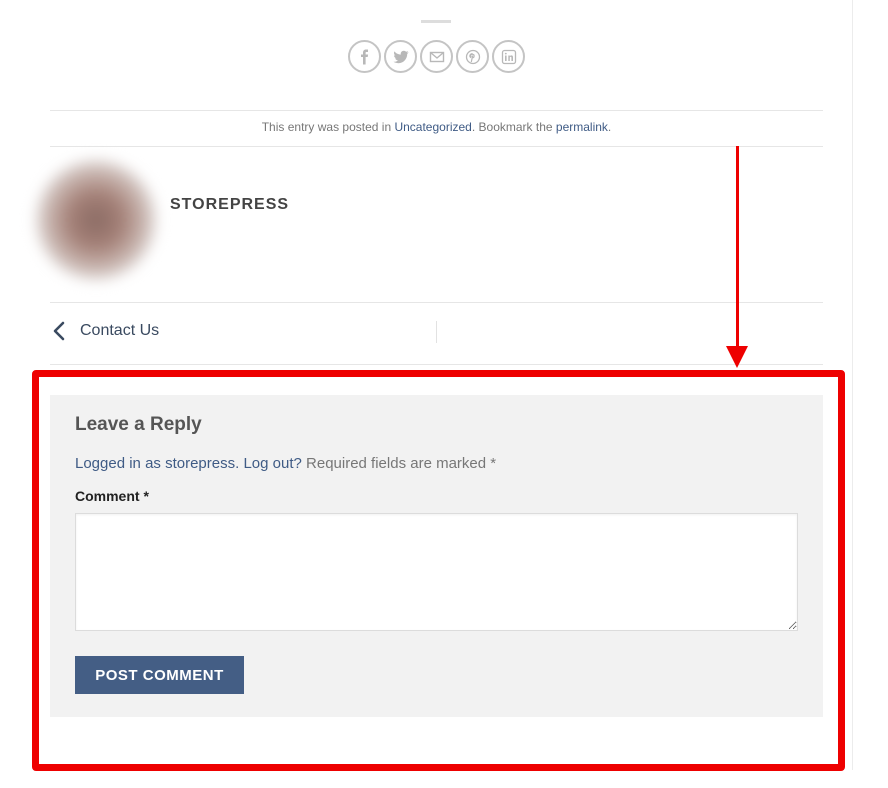  Describe the element at coordinates (852, 385) in the screenshot. I see `page-edge-divider` at that location.